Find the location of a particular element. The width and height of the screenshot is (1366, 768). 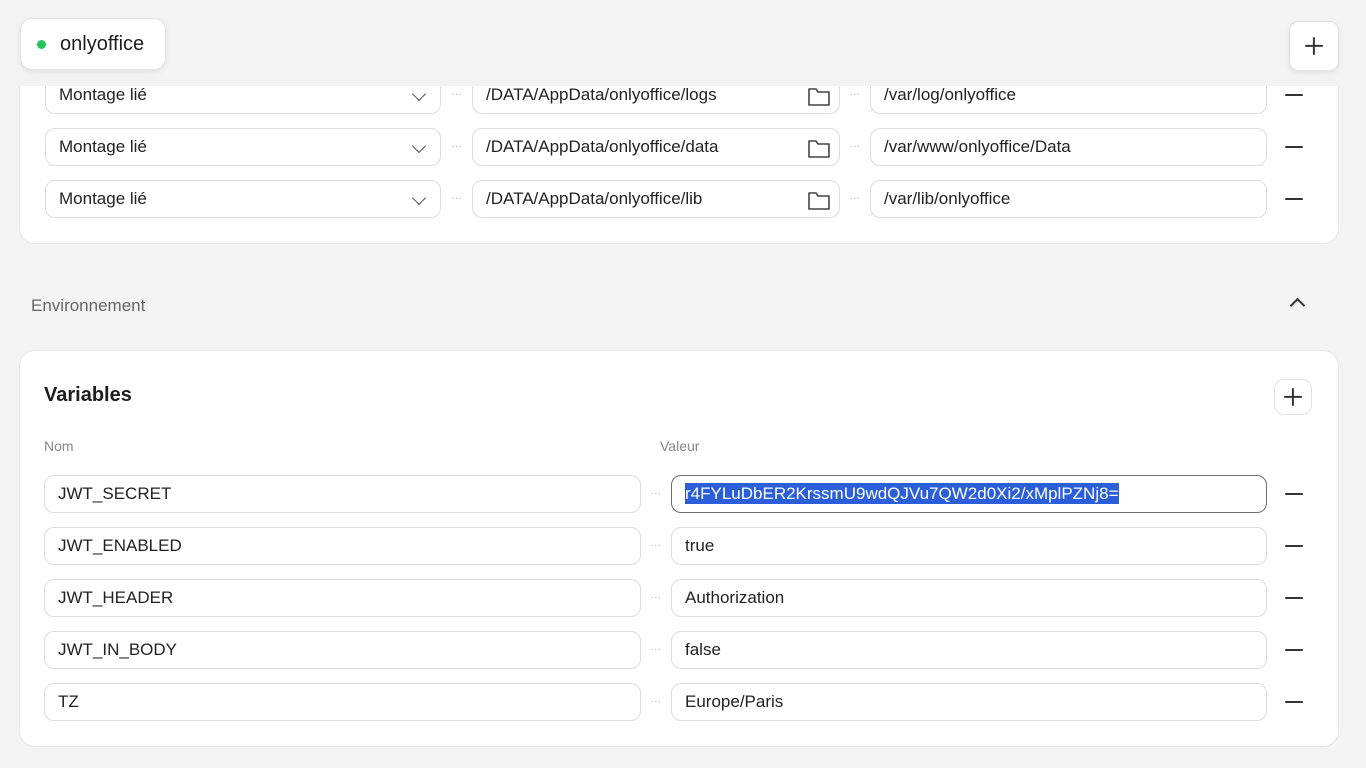

variable-name-value: TZ is located at coordinates (68, 701).